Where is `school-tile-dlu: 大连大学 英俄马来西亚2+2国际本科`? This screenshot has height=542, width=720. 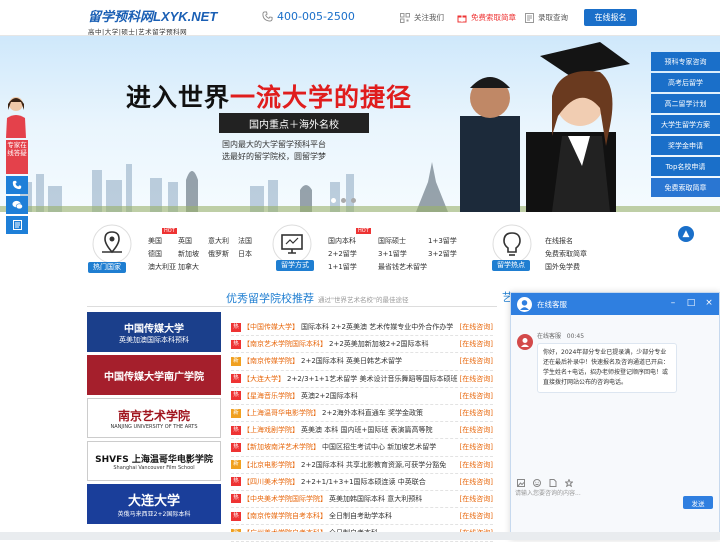 school-tile-dlu: 大连大学 英俄马来西亚2+2国际本科 is located at coordinates (154, 504).